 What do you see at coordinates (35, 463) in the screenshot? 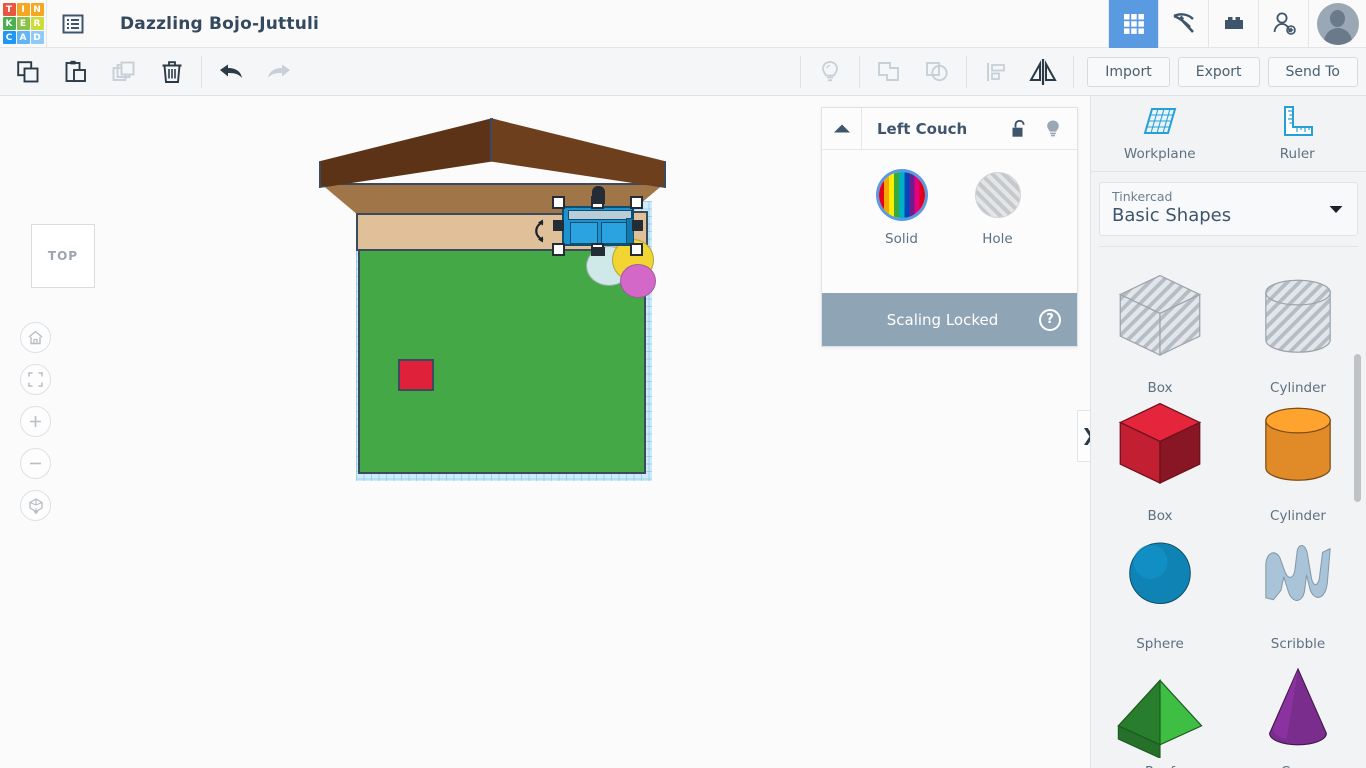
I see `zoom-out-icon` at bounding box center [35, 463].